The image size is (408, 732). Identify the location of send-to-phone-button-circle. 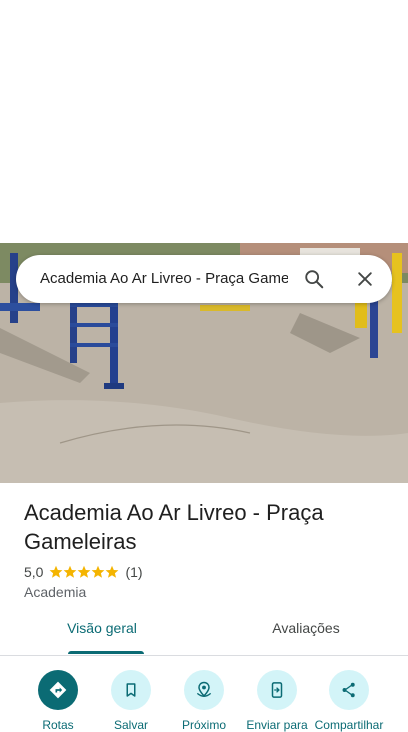
(277, 690).